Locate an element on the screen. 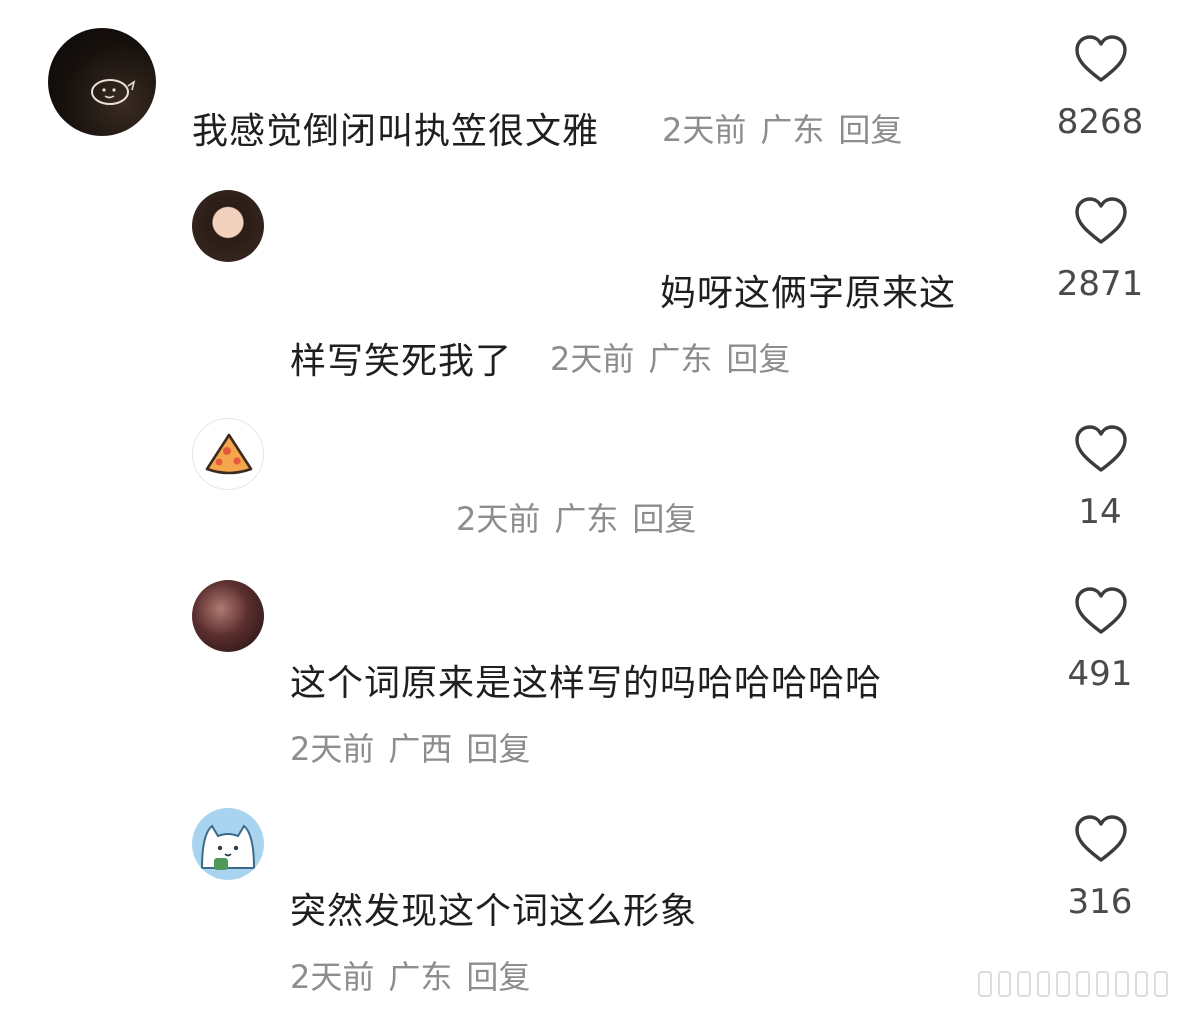 Image resolution: width=1179 pixels, height=1010 pixels. comment-meta: 2天前 广西 回复 is located at coordinates (417, 747).